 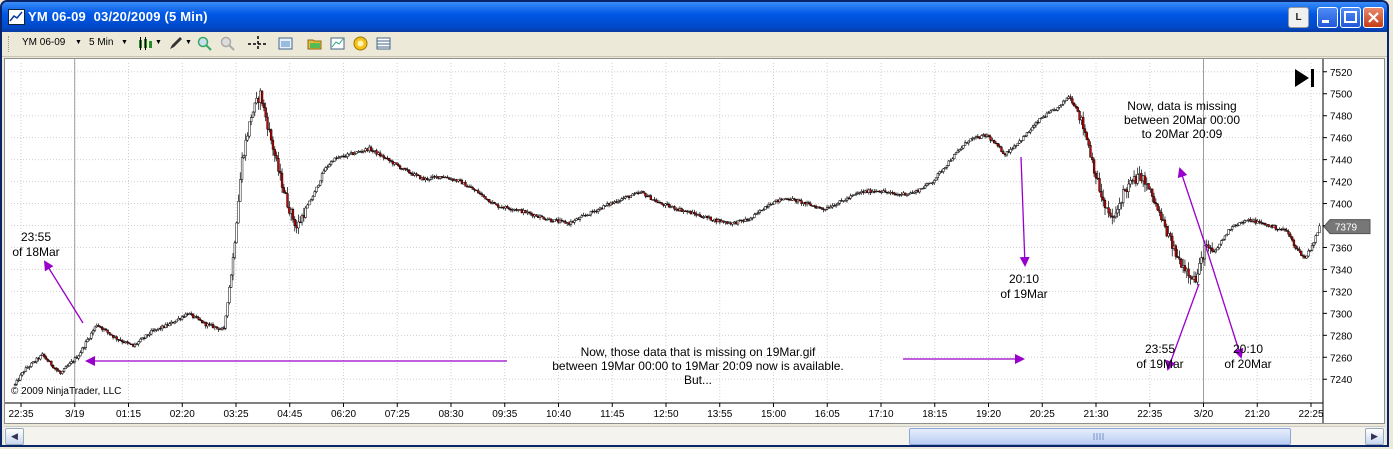 What do you see at coordinates (285, 43) in the screenshot?
I see `properties-icon` at bounding box center [285, 43].